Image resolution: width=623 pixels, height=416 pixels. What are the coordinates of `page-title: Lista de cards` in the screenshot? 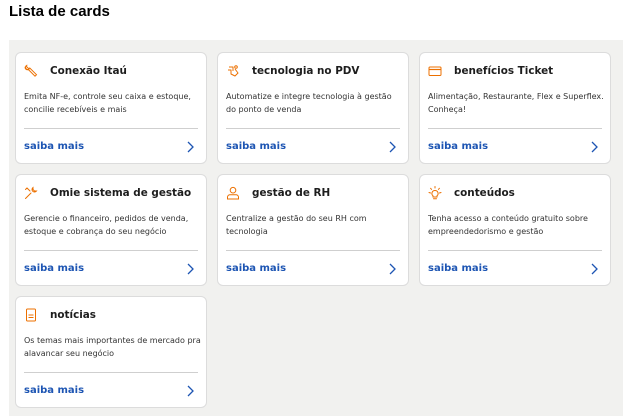 It's located at (59, 11).